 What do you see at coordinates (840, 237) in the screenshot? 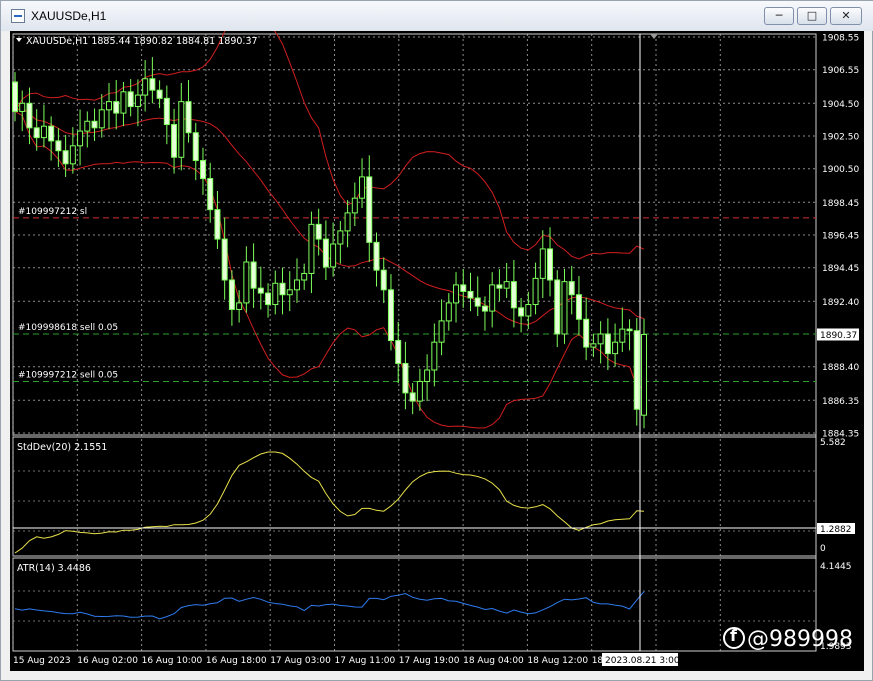
I see `price-tick-label: 1896.45` at bounding box center [840, 237].